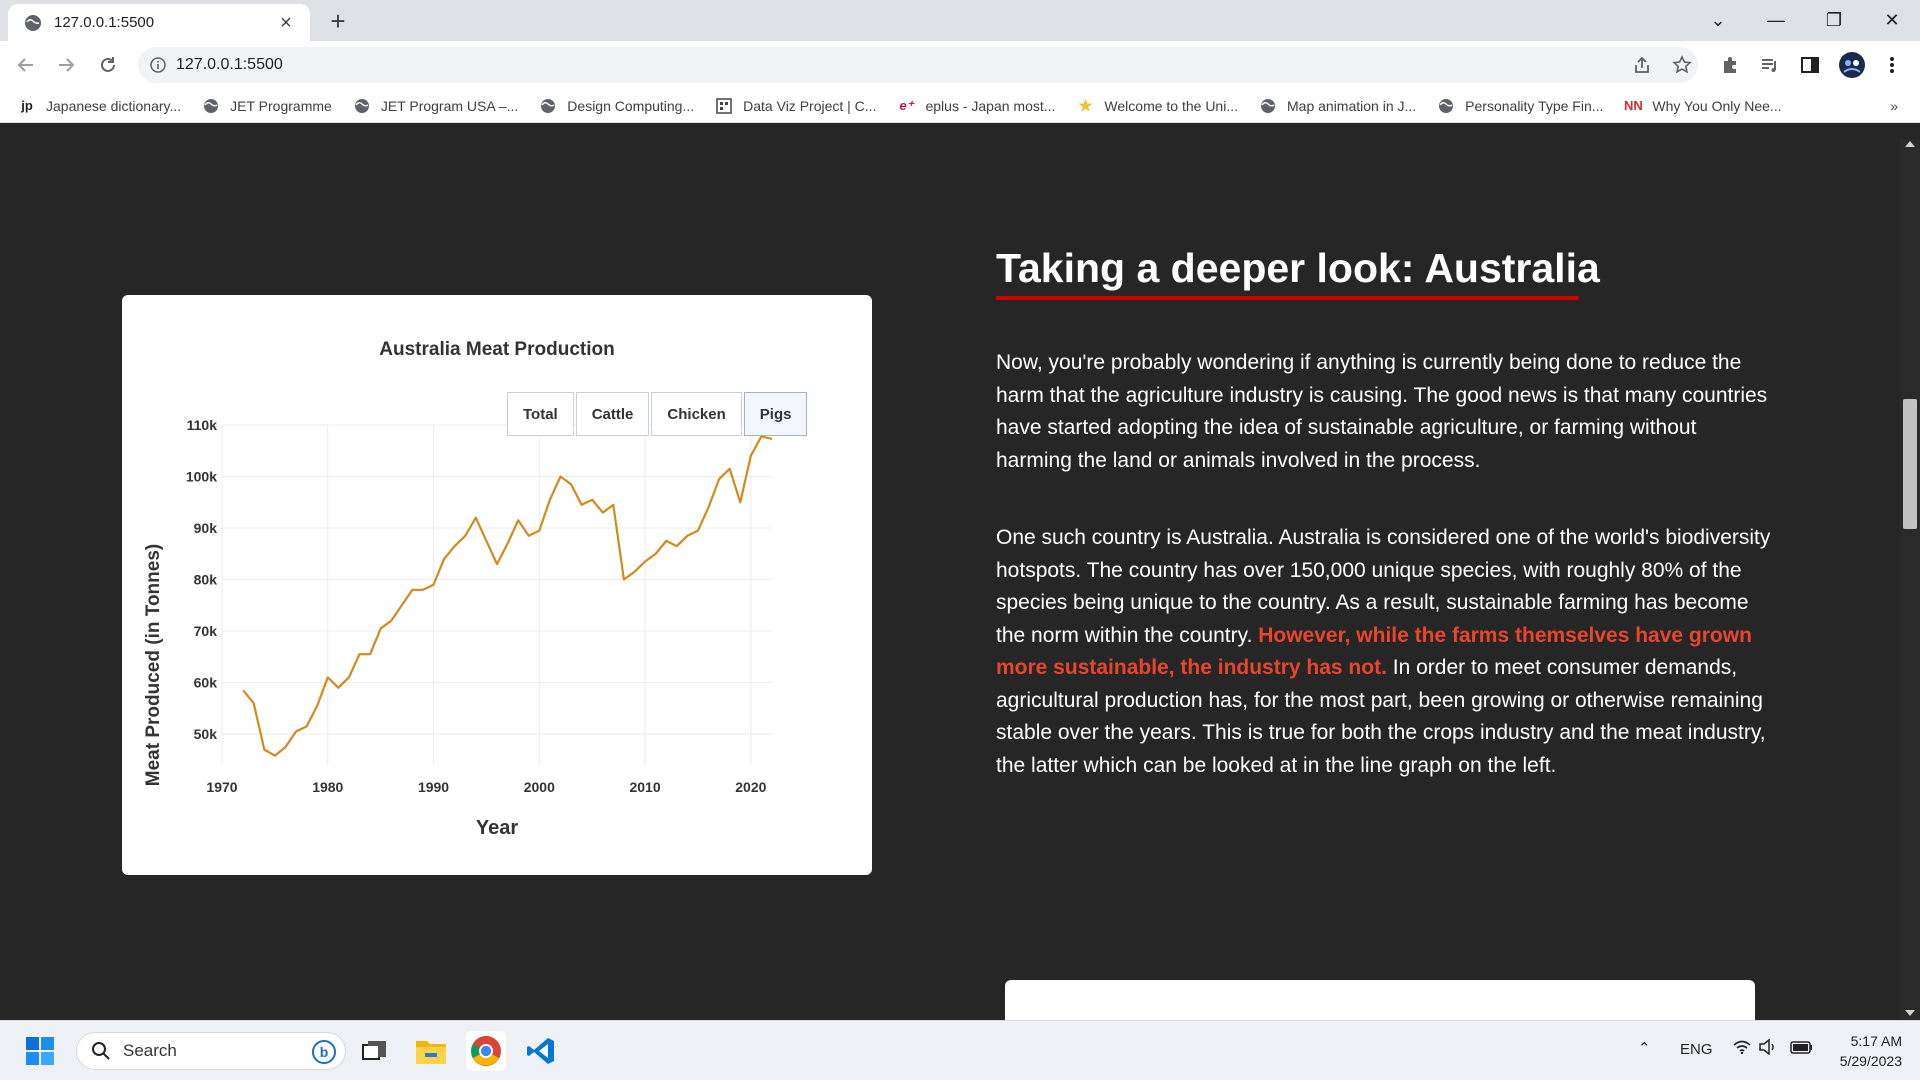 The width and height of the screenshot is (1920, 1080). I want to click on y-tick-label: 90k, so click(206, 528).